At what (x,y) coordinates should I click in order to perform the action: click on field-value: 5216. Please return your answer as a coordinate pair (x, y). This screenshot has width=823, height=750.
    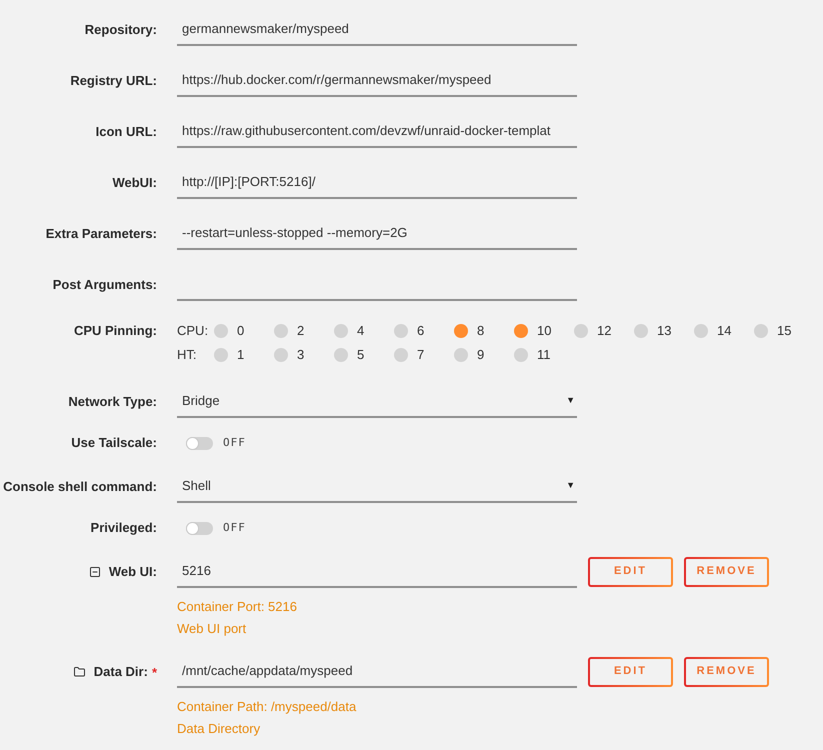
    Looking at the image, I should click on (196, 571).